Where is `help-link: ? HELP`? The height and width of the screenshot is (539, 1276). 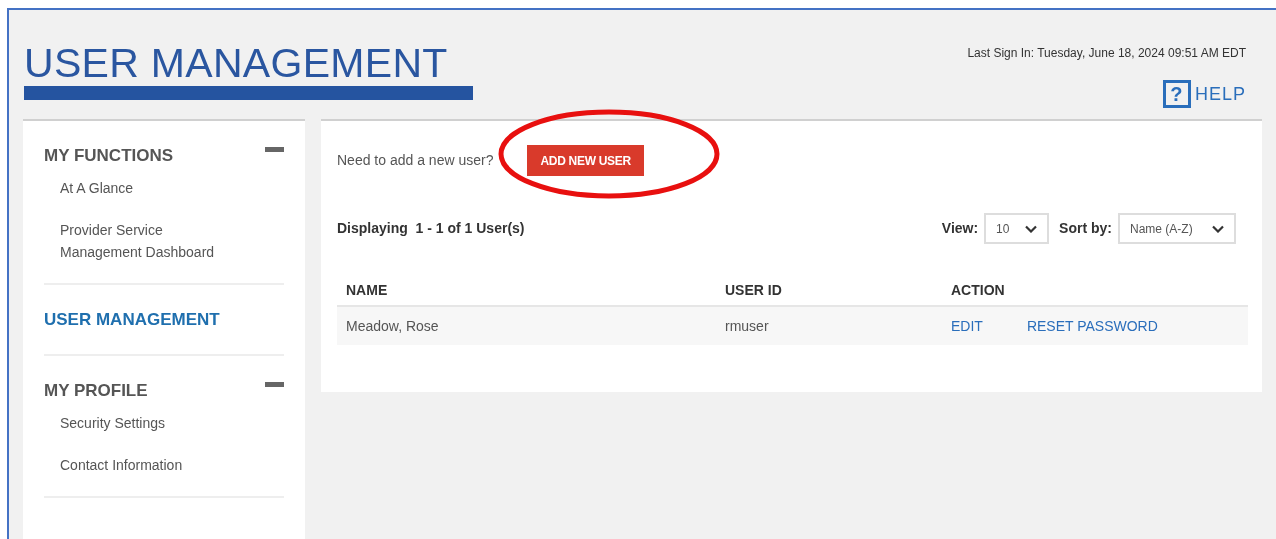
help-link: ? HELP is located at coordinates (1204, 94).